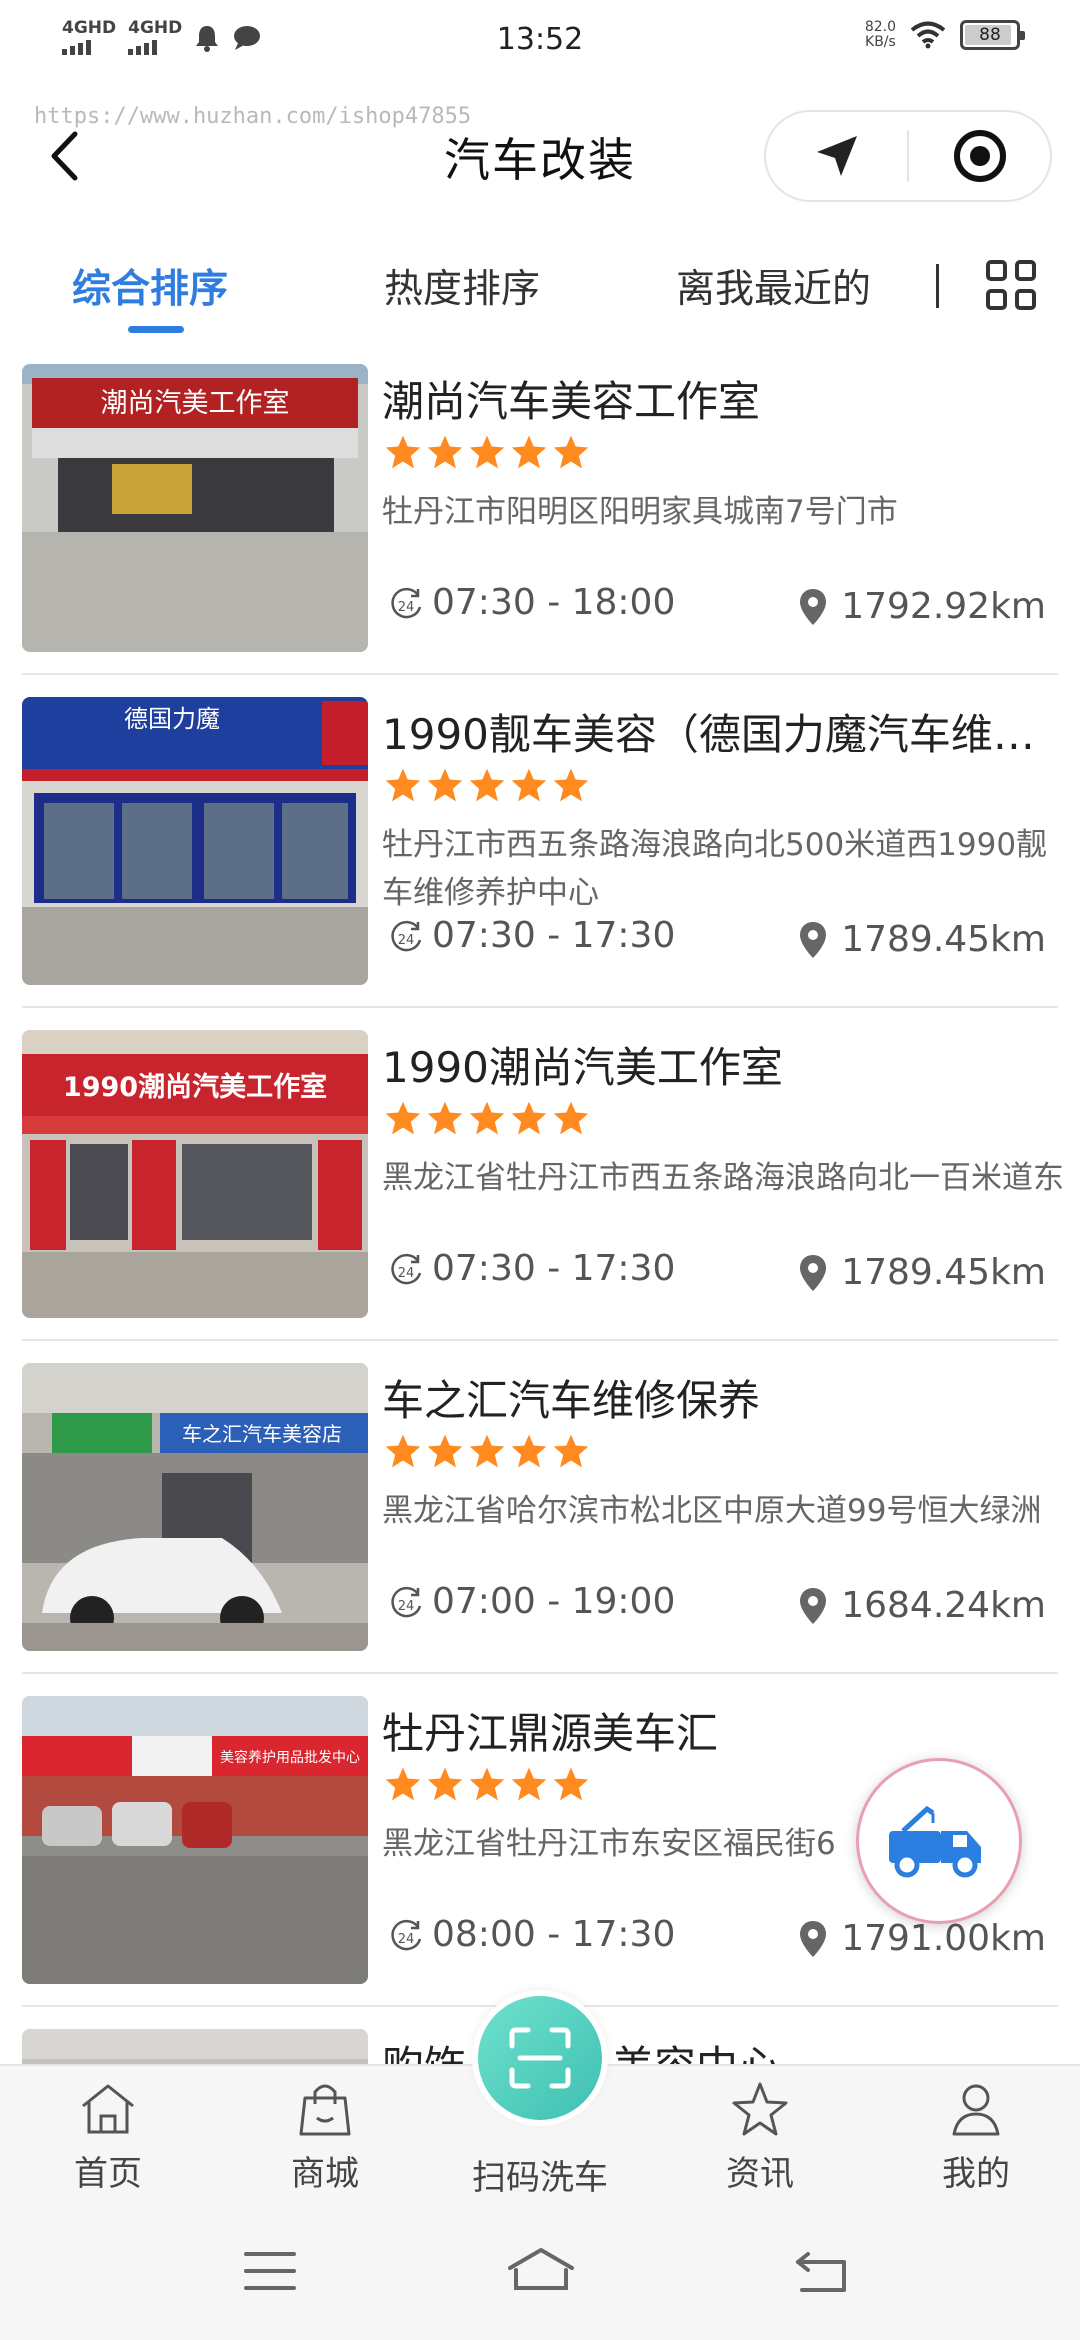  I want to click on shop-name: 1990靓车美容（德国力魔汽车维修养护中心）, so click(727, 734).